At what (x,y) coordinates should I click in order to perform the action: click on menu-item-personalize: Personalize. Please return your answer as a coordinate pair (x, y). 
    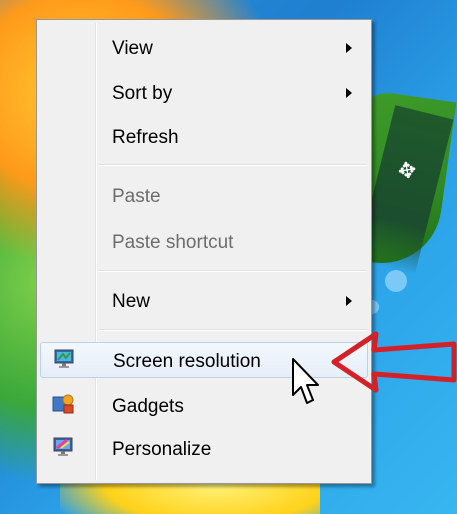
    Looking at the image, I should click on (204, 448).